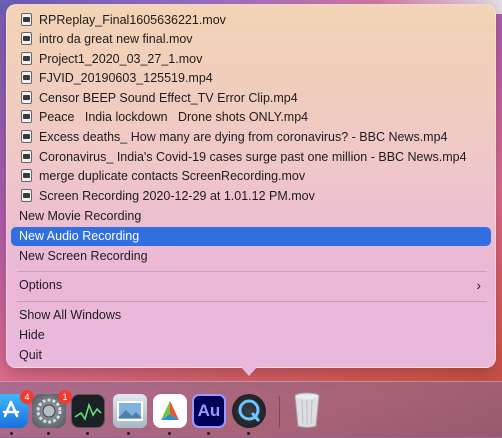  Describe the element at coordinates (251, 216) in the screenshot. I see `new-movie-recording-item: New Movie Recording` at that location.